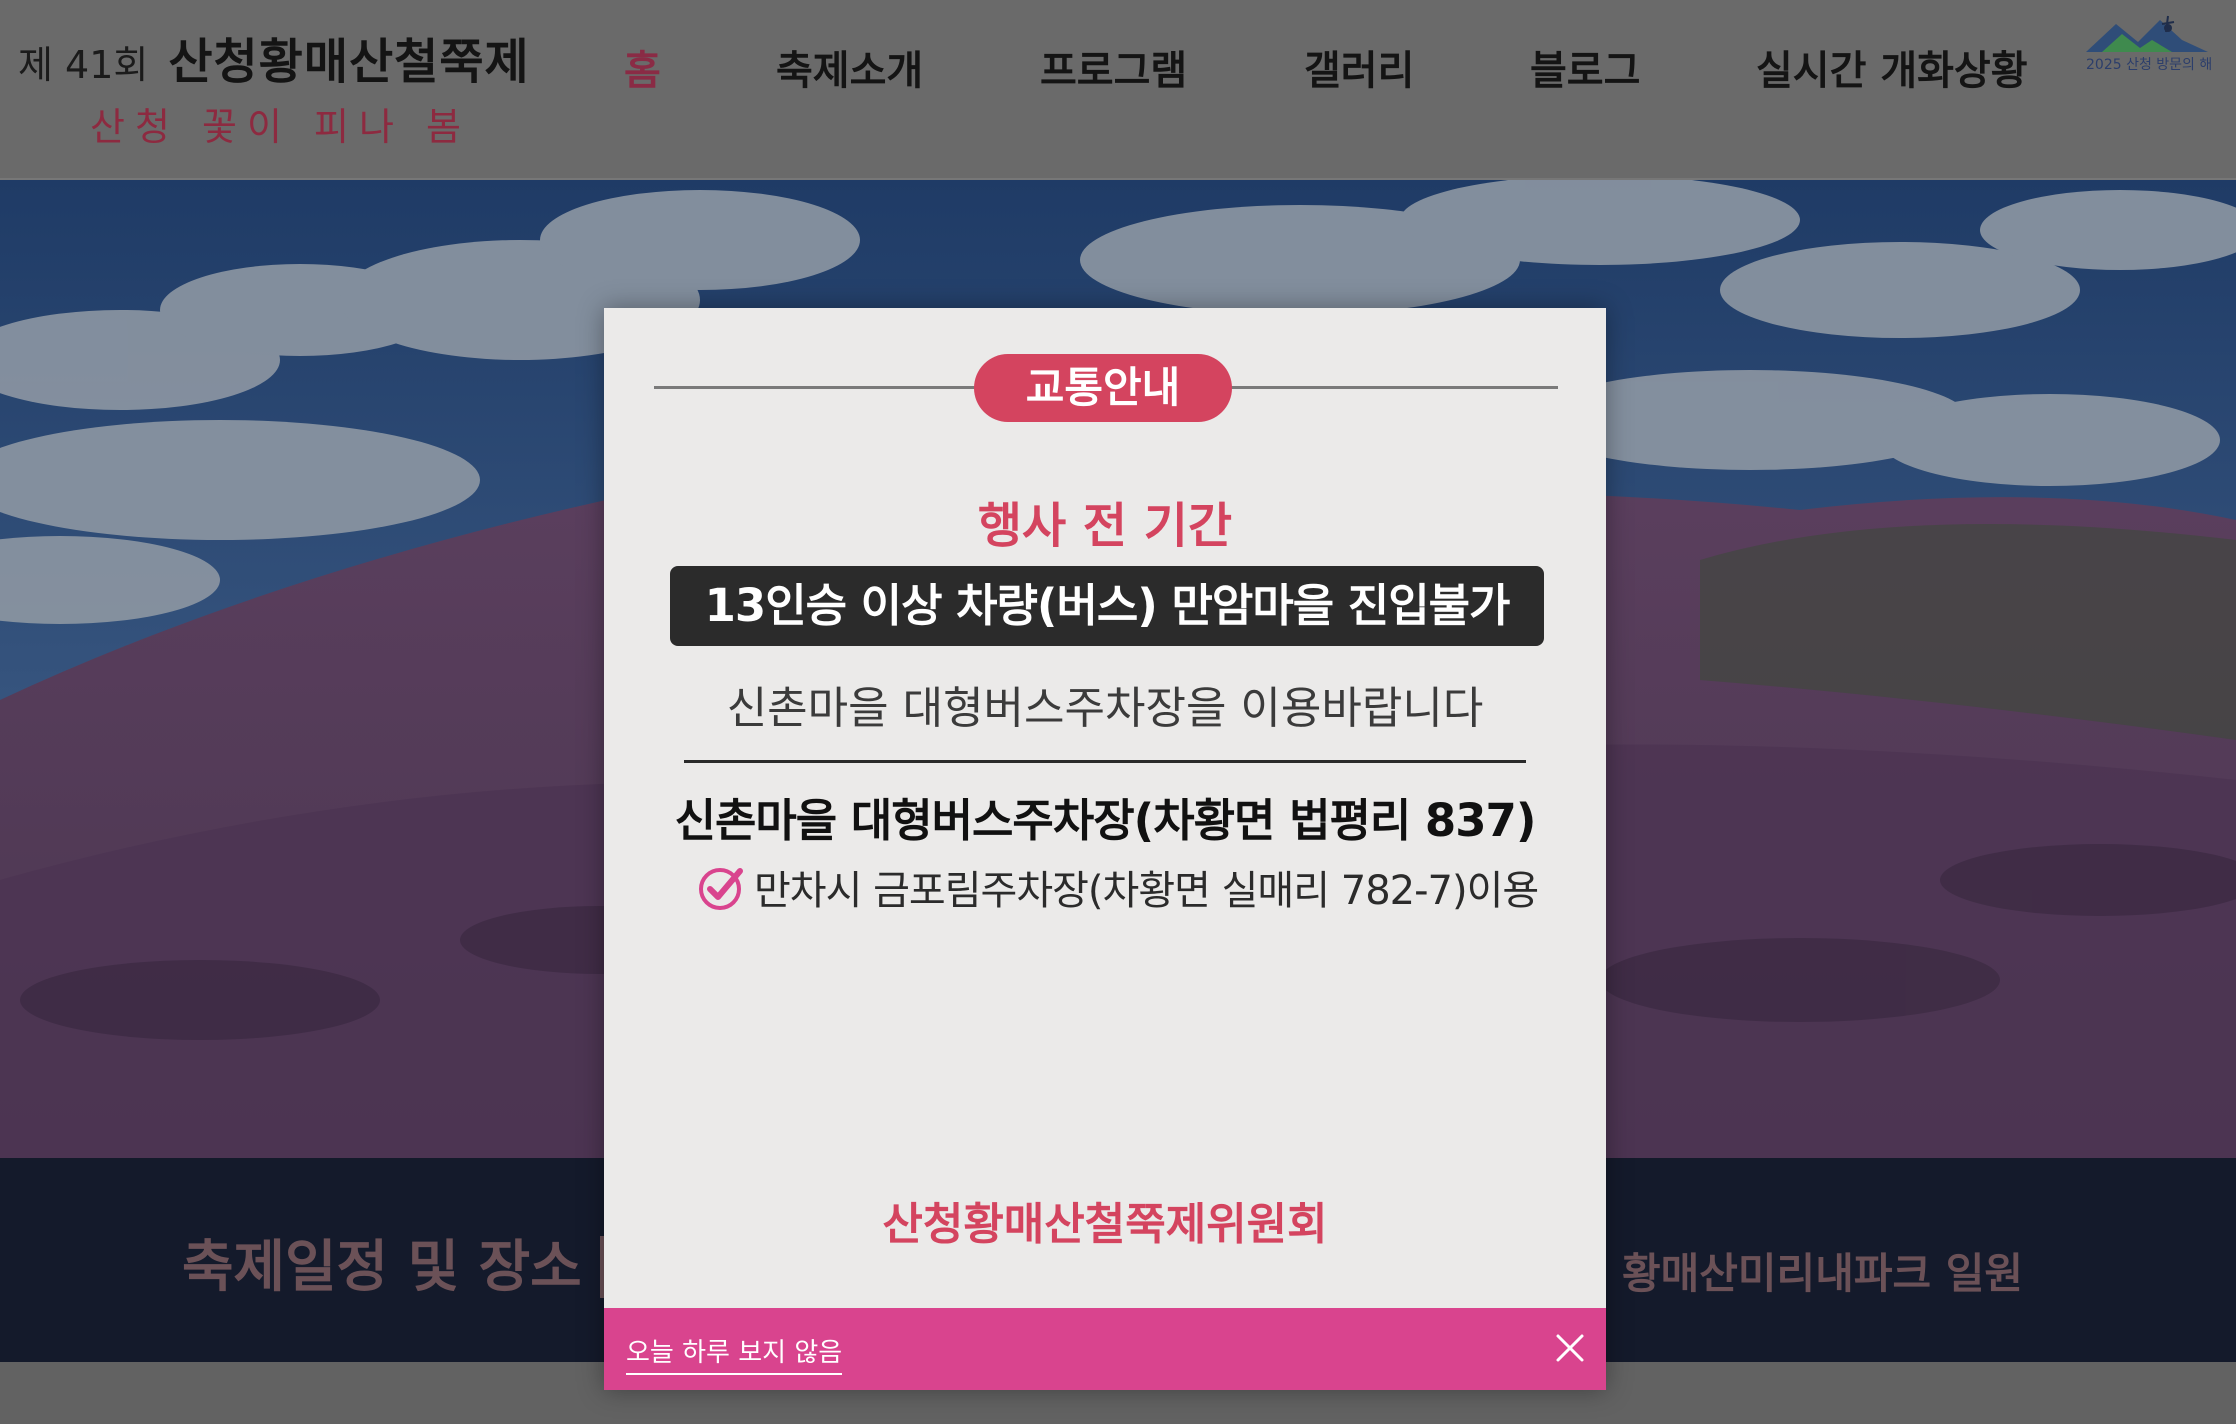  Describe the element at coordinates (1585, 67) in the screenshot. I see `nav-item-blog: 블로그` at that location.